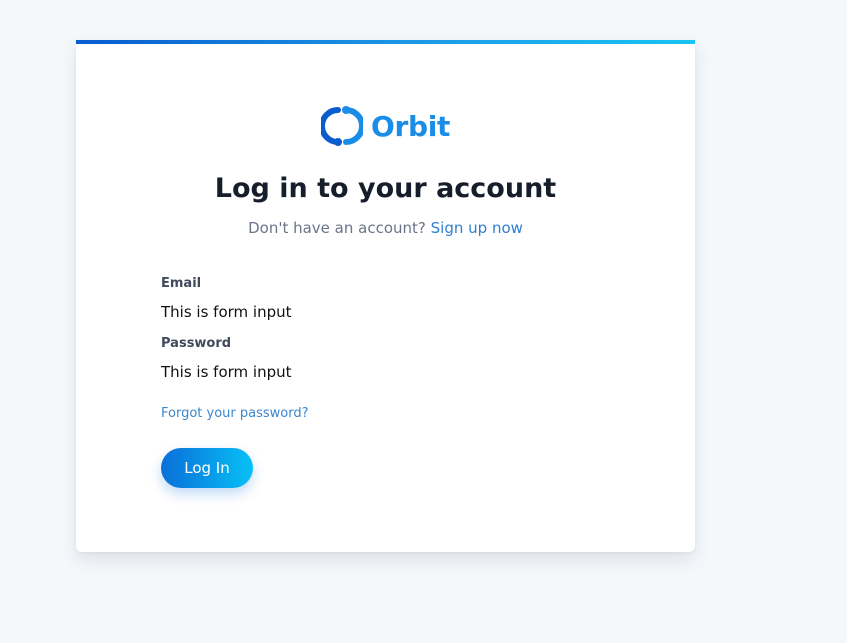 This screenshot has height=643, width=847. I want to click on login-button: Log In, so click(207, 468).